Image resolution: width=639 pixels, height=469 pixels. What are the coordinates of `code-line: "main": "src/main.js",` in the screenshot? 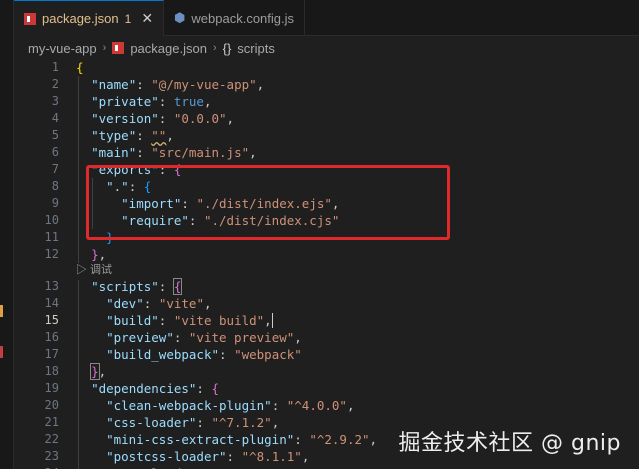 It's located at (357, 152).